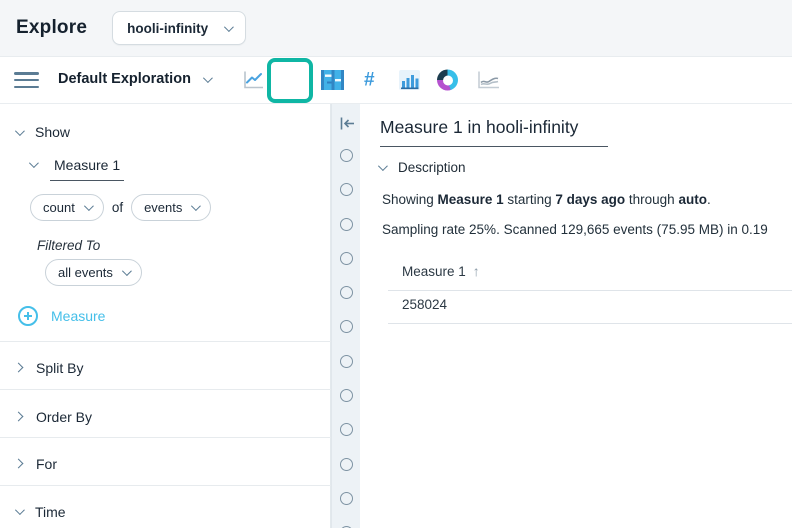 The image size is (792, 528). I want to click on section-show: Show, so click(42, 132).